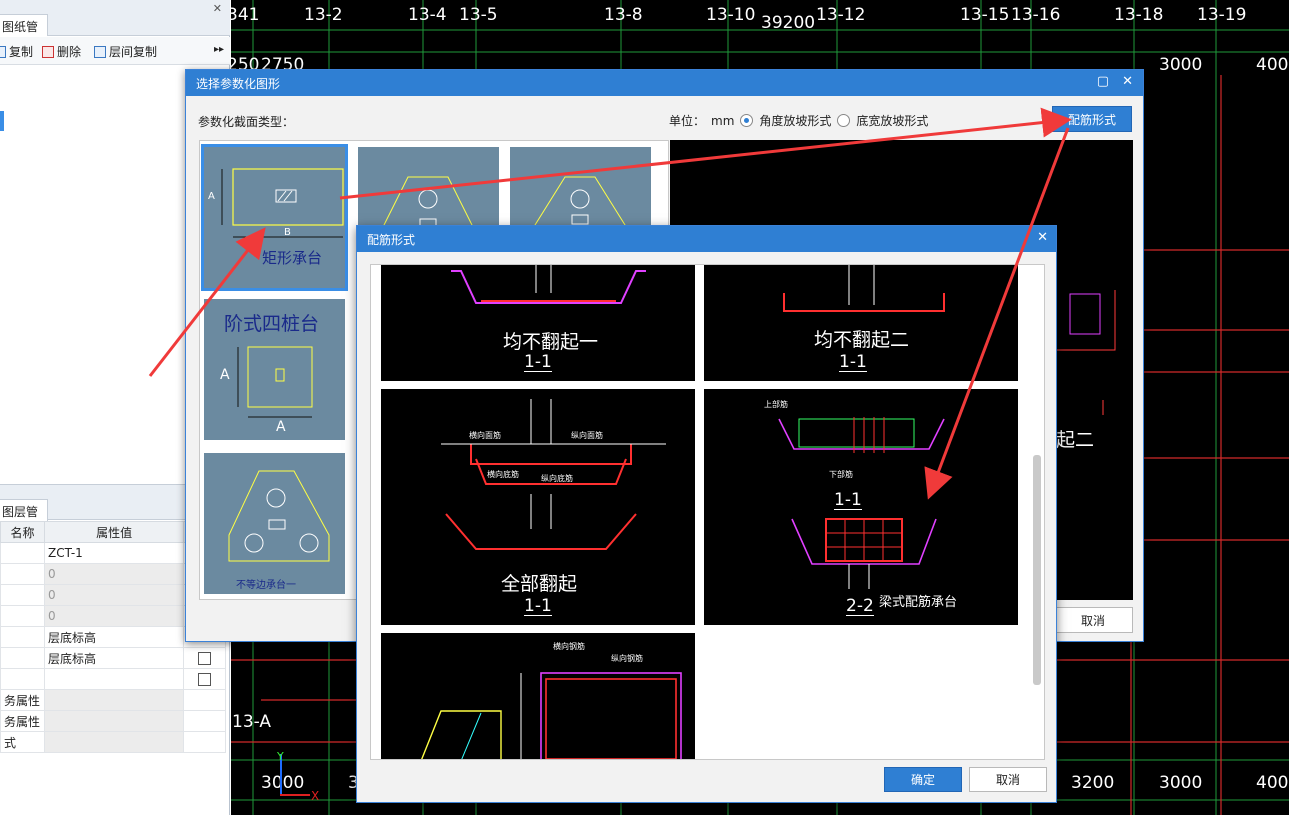 The width and height of the screenshot is (1289, 815). Describe the element at coordinates (892, 120) in the screenshot. I see `bottom-width-slope-label: 底宽放坡形式` at that location.